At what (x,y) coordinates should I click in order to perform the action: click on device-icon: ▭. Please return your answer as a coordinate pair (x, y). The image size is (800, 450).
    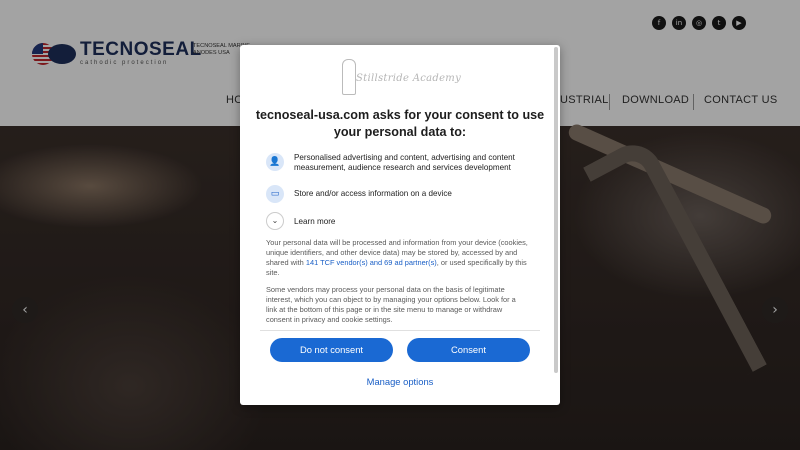
    Looking at the image, I should click on (275, 194).